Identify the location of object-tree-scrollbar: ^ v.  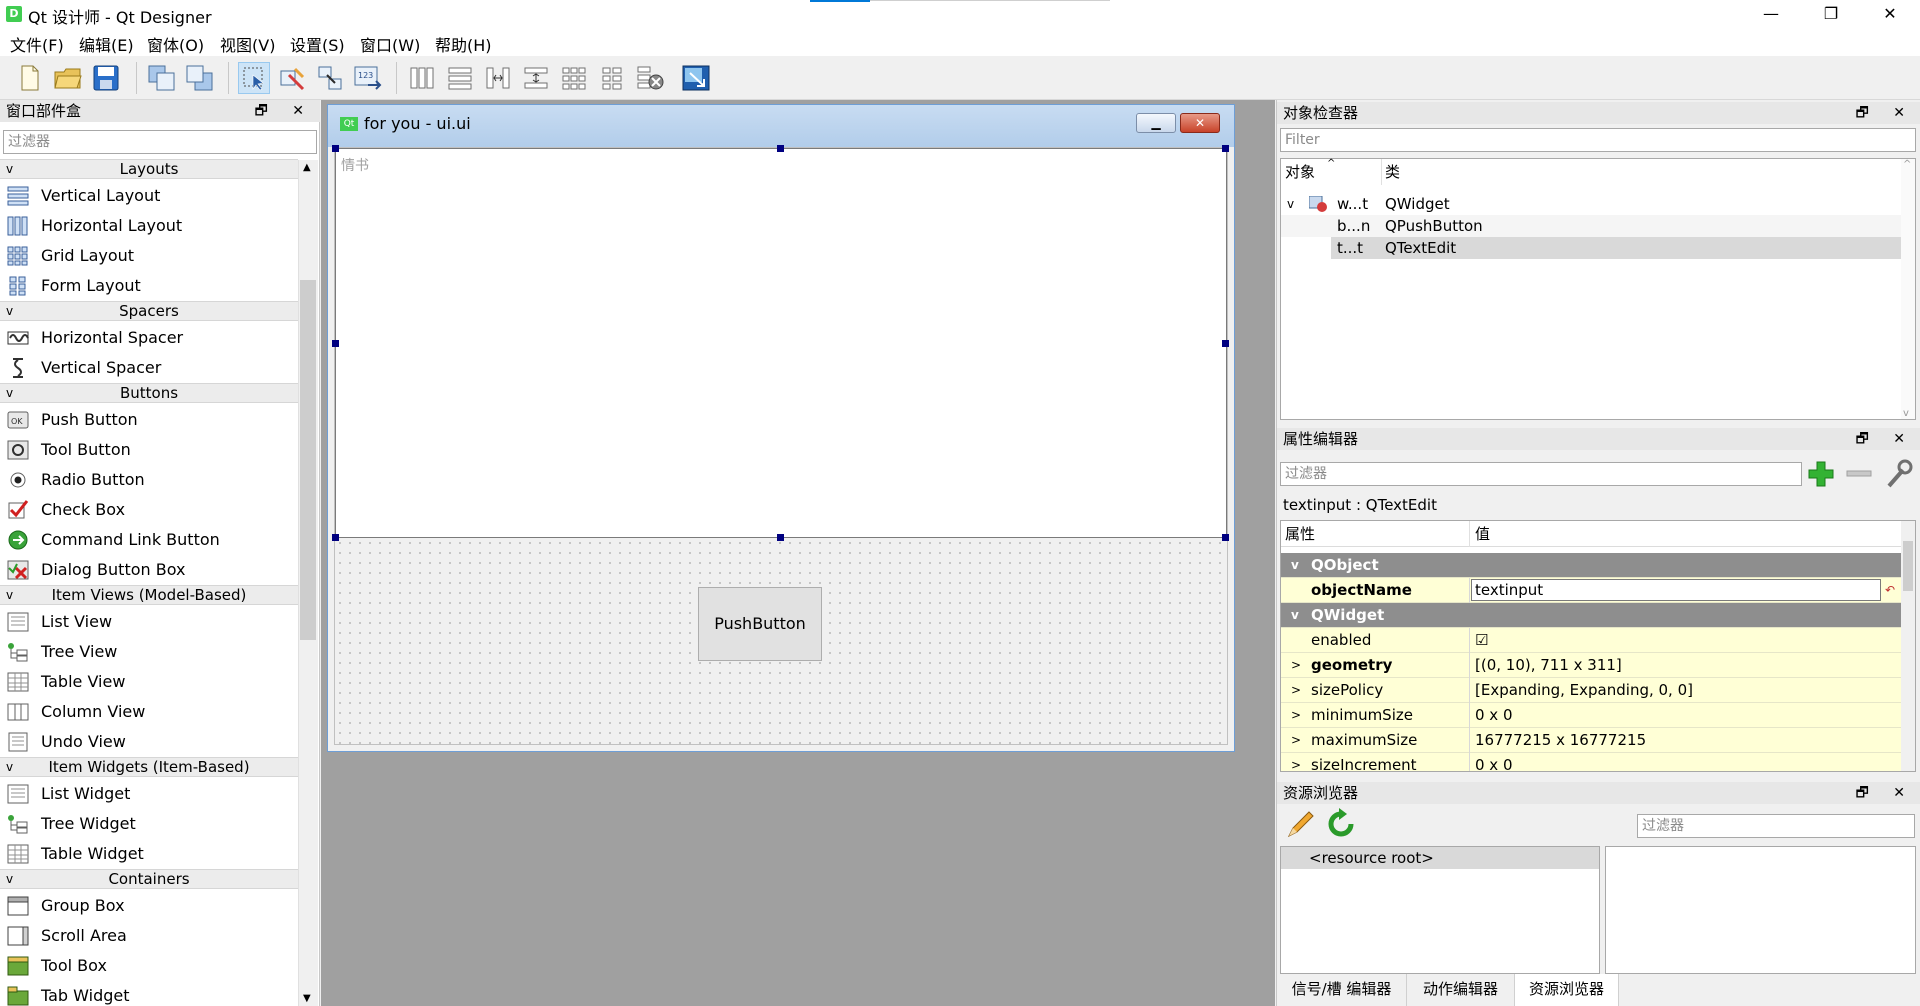
(1908, 289).